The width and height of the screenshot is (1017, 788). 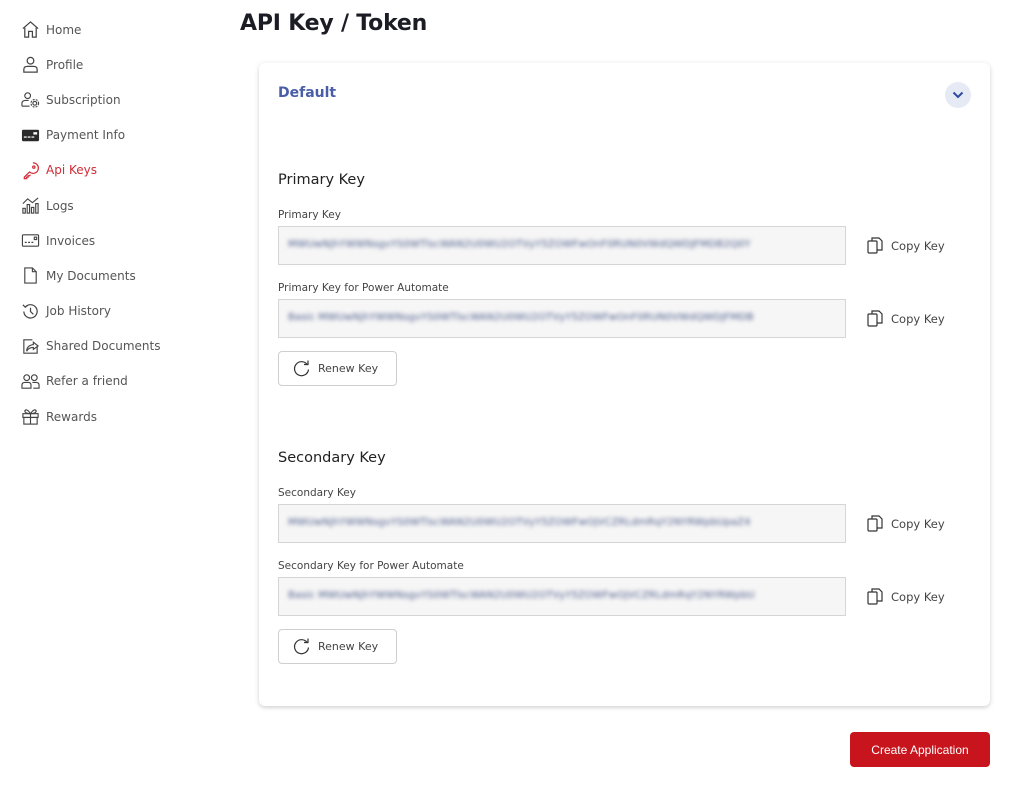 What do you see at coordinates (307, 93) in the screenshot?
I see `card-header-title: Default` at bounding box center [307, 93].